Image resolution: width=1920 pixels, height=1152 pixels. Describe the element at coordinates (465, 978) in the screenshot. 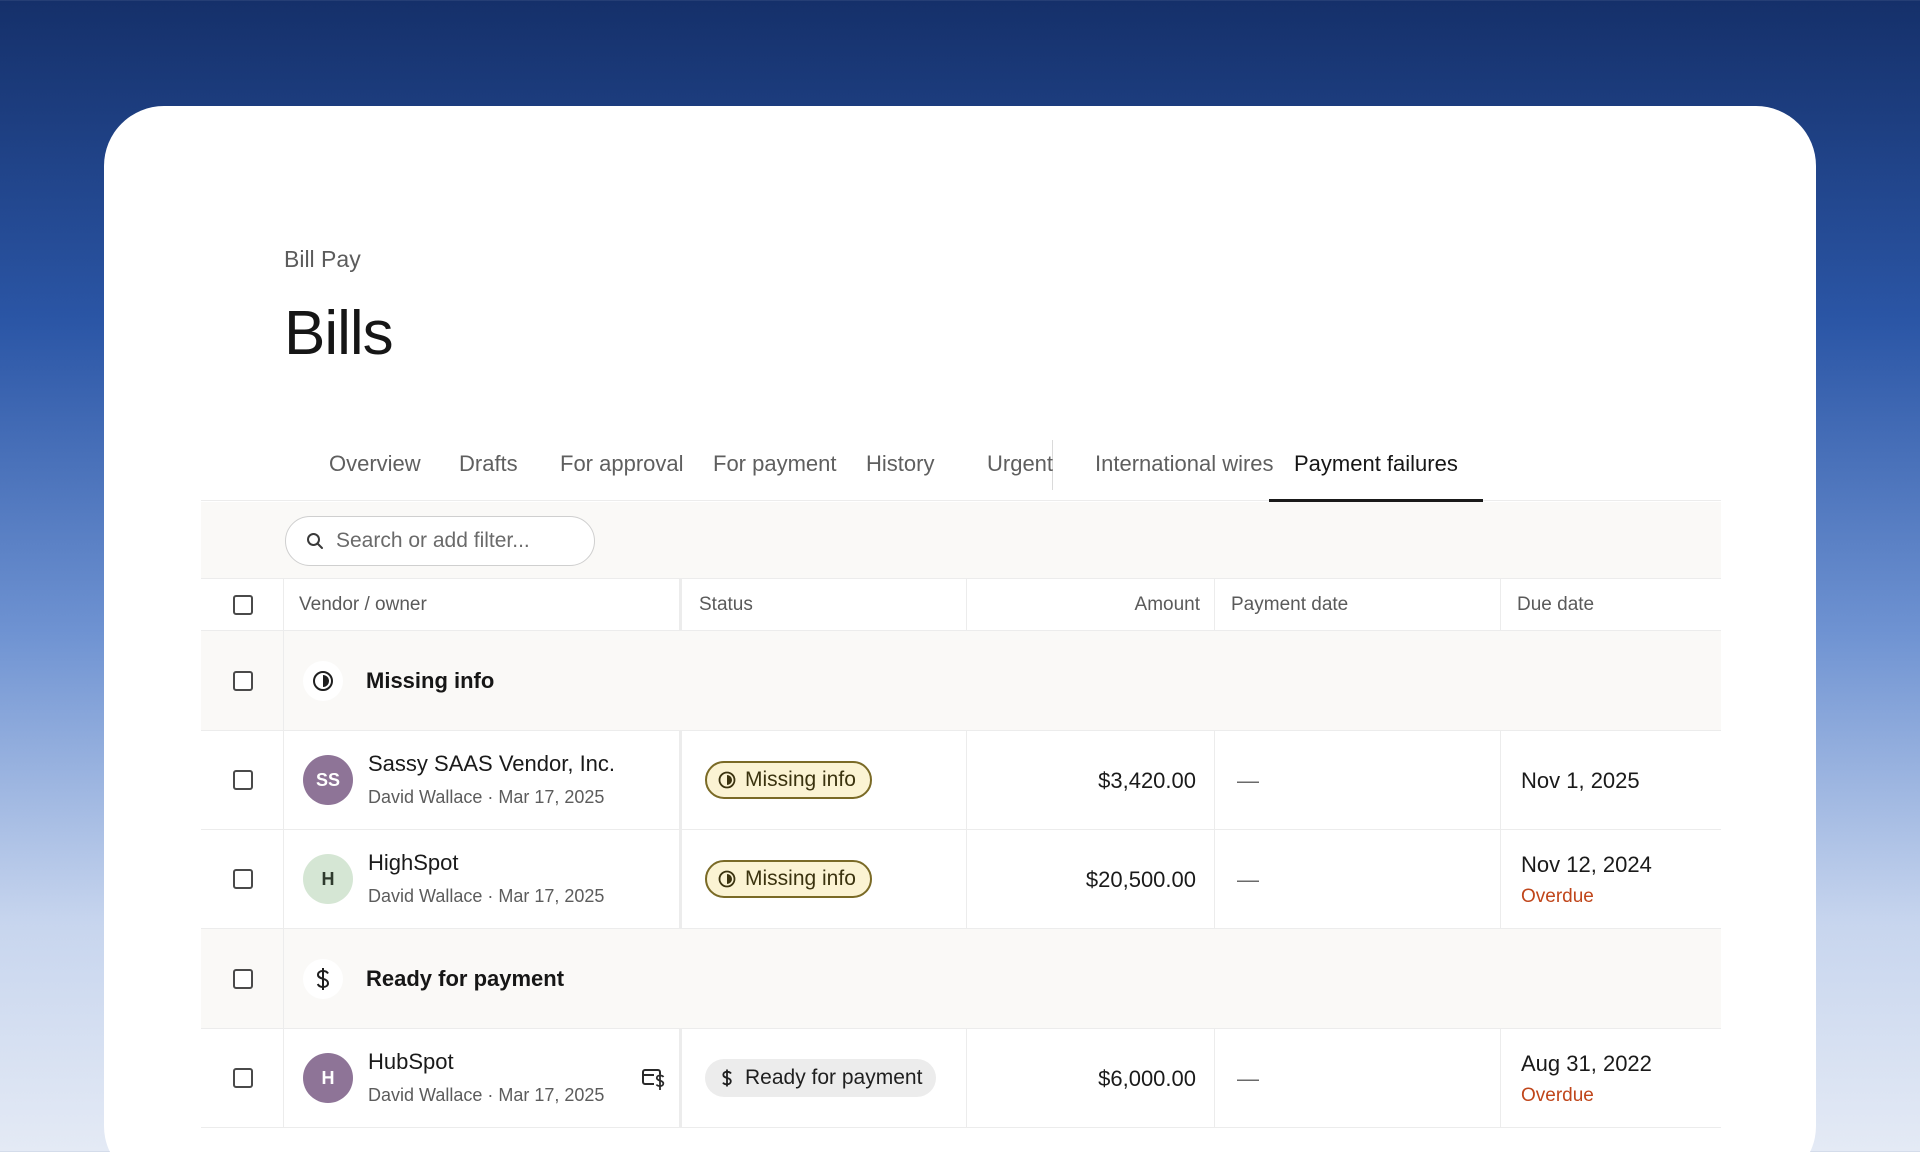

I see `group-title: Ready for payment` at that location.